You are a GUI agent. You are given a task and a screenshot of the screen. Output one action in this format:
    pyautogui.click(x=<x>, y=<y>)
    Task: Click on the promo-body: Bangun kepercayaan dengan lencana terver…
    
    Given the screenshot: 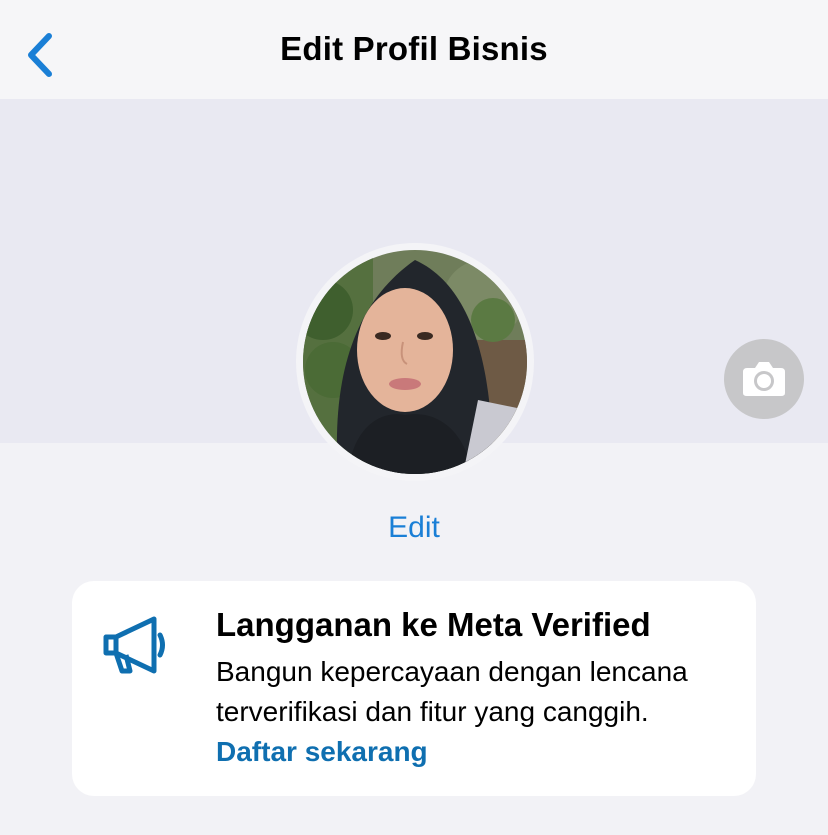 What is the action you would take?
    pyautogui.click(x=476, y=712)
    